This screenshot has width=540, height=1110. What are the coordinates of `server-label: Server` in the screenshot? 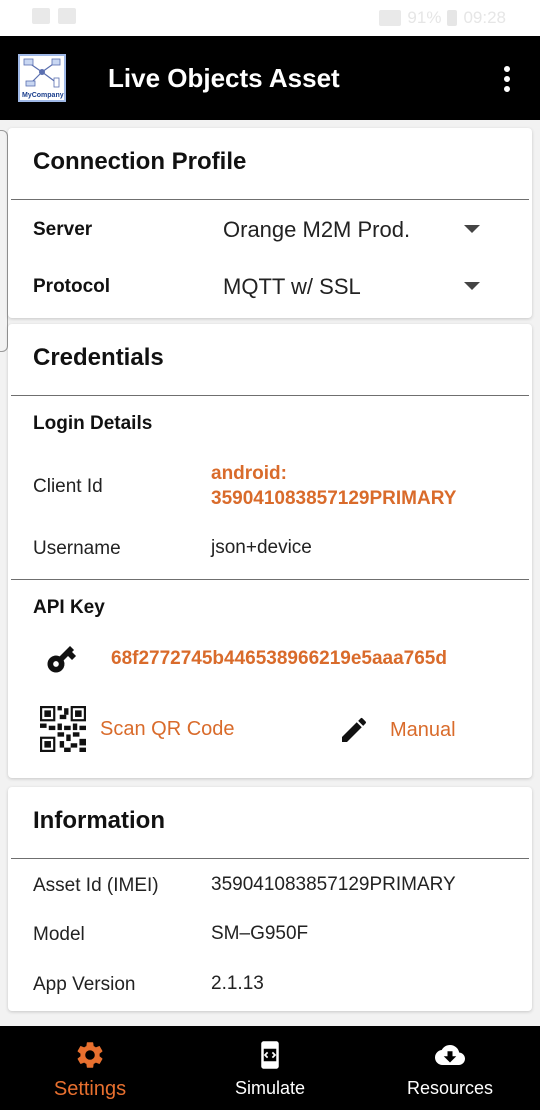 It's located at (63, 229).